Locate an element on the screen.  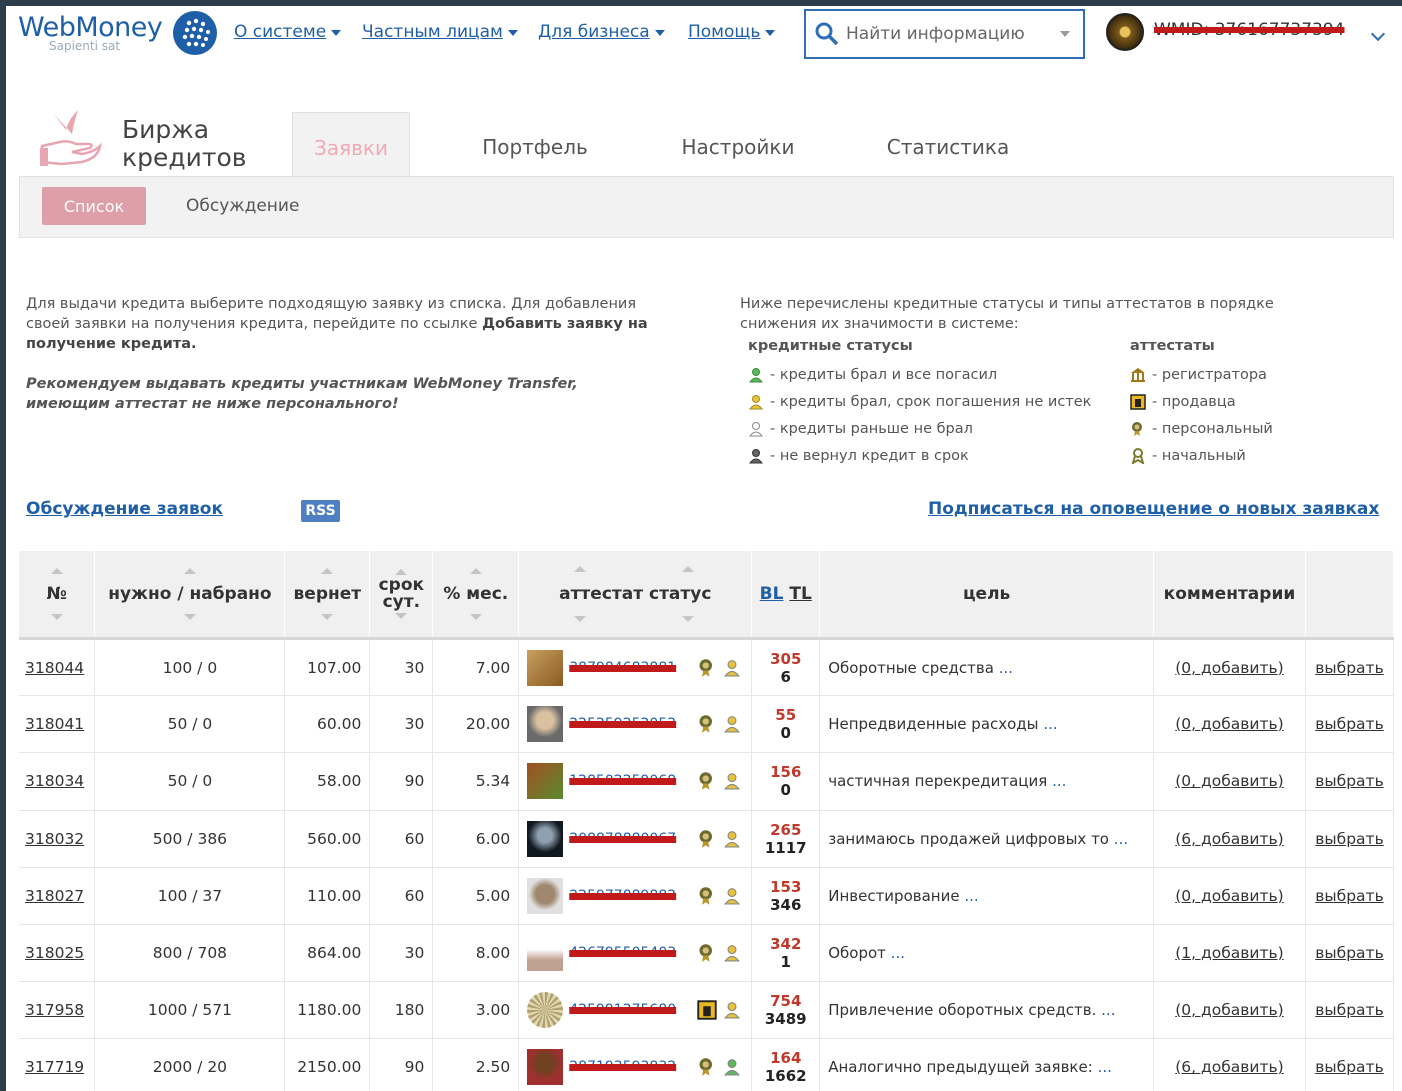
sub-navigation: Список Обсуждение is located at coordinates (706, 207).